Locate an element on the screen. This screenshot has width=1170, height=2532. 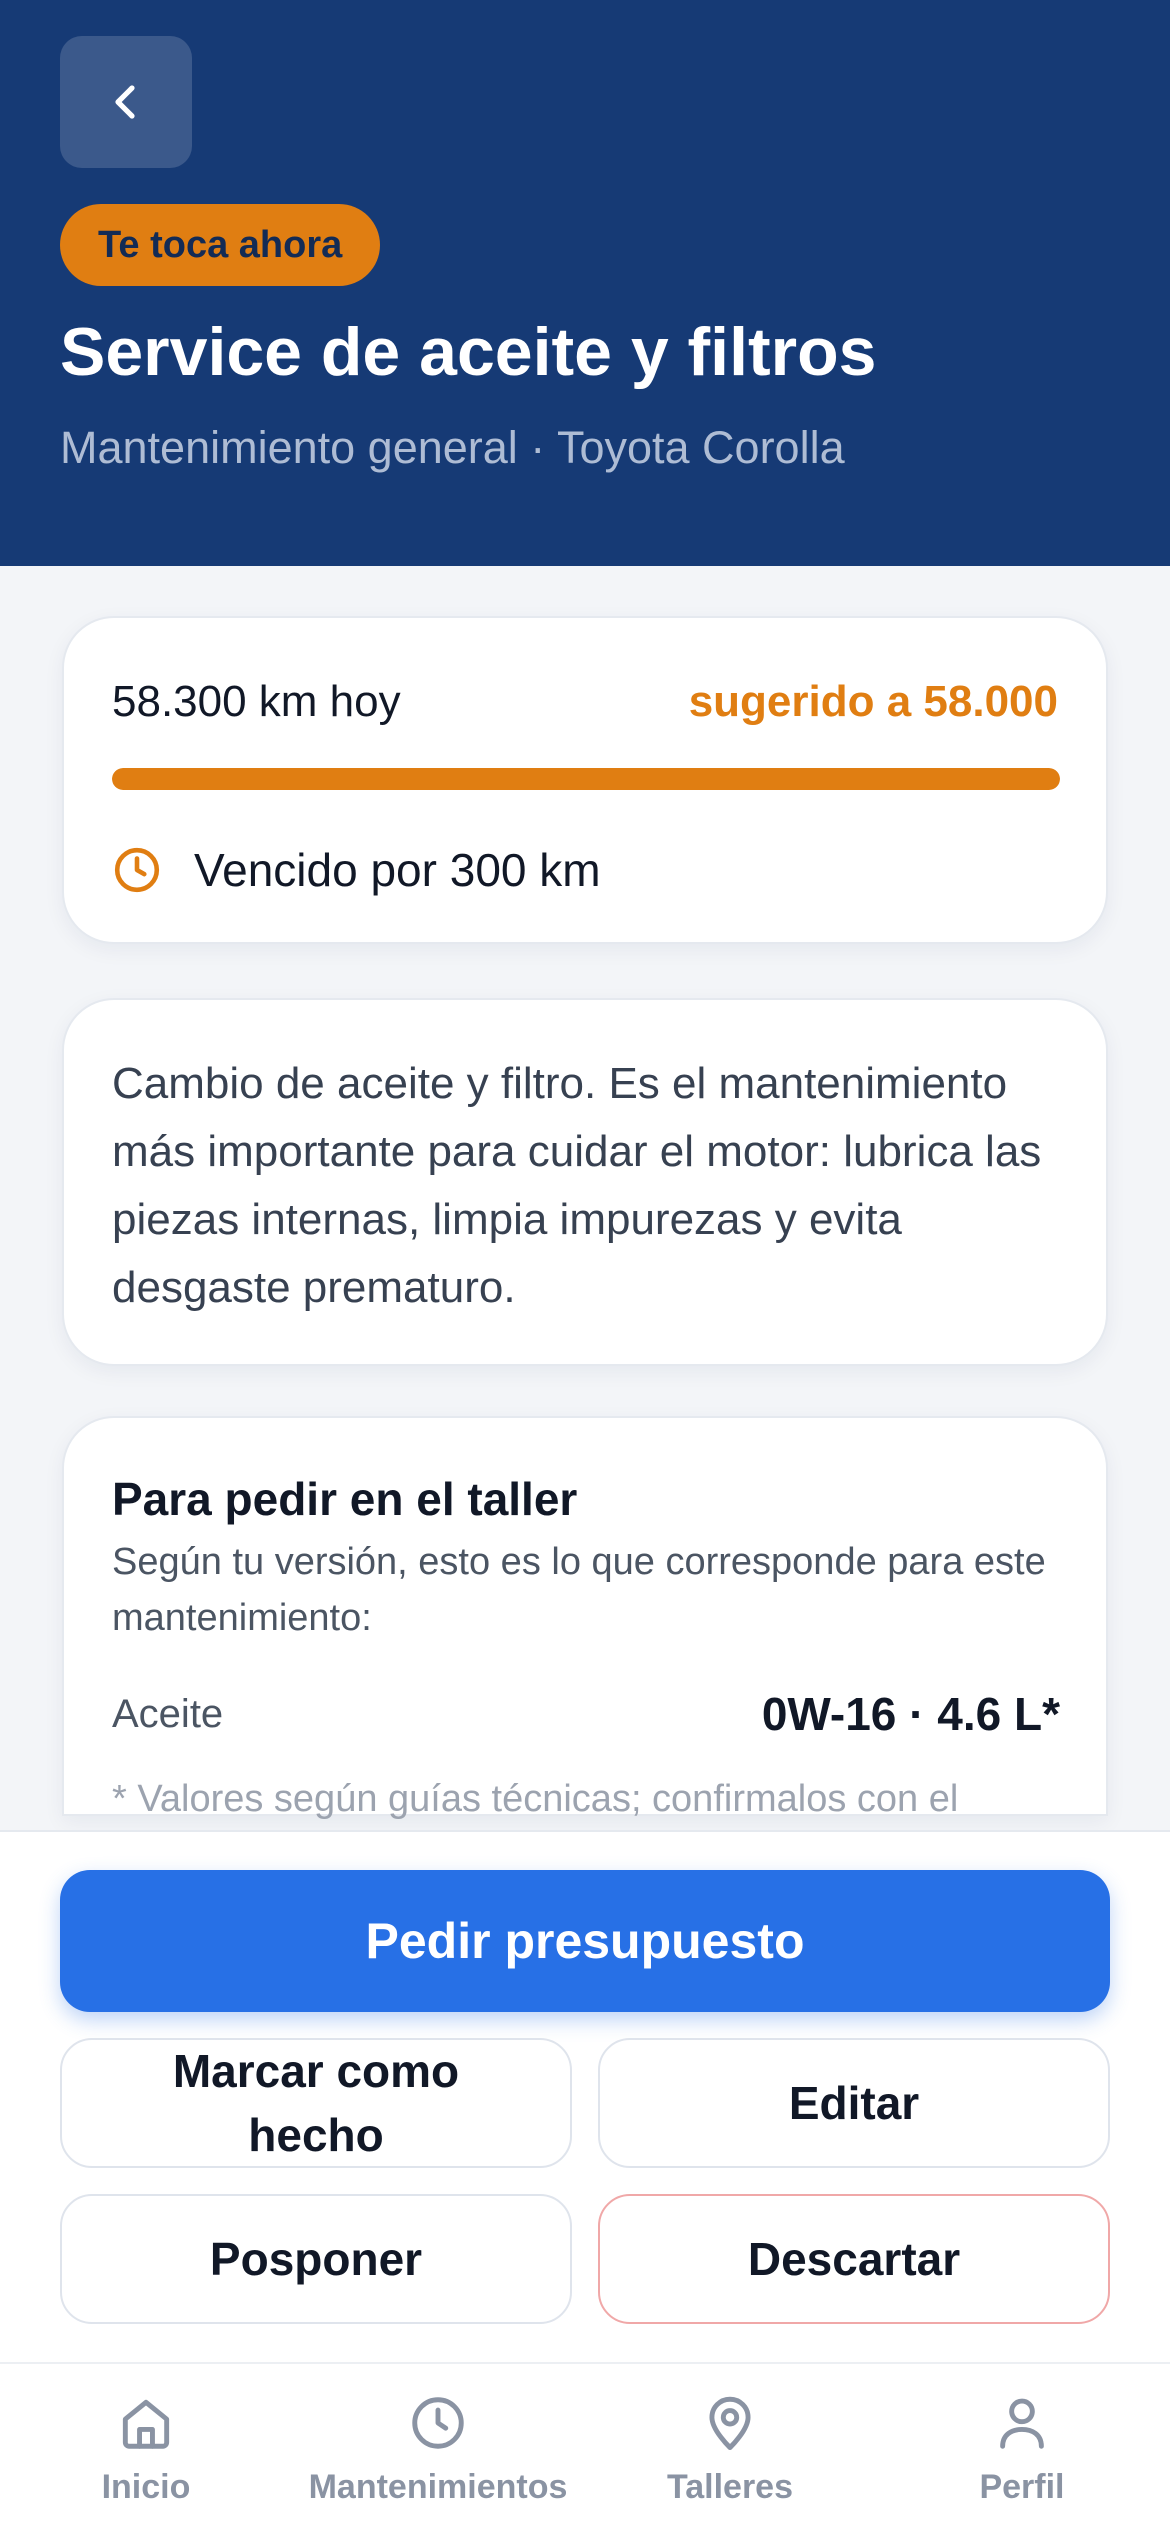
km-progress-fill is located at coordinates (586, 779).